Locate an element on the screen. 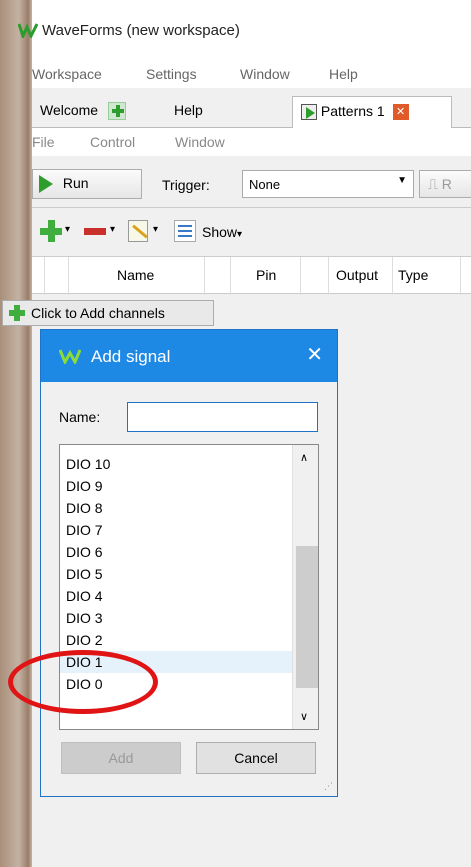 This screenshot has width=471, height=867. close-icon: ✕ is located at coordinates (314, 354).